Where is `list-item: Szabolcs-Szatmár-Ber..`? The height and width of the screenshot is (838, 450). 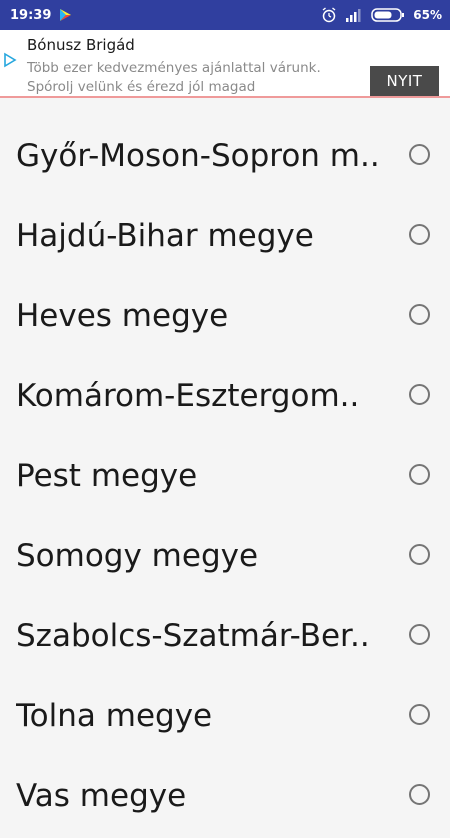 list-item: Szabolcs-Szatmár-Ber.. is located at coordinates (225, 638).